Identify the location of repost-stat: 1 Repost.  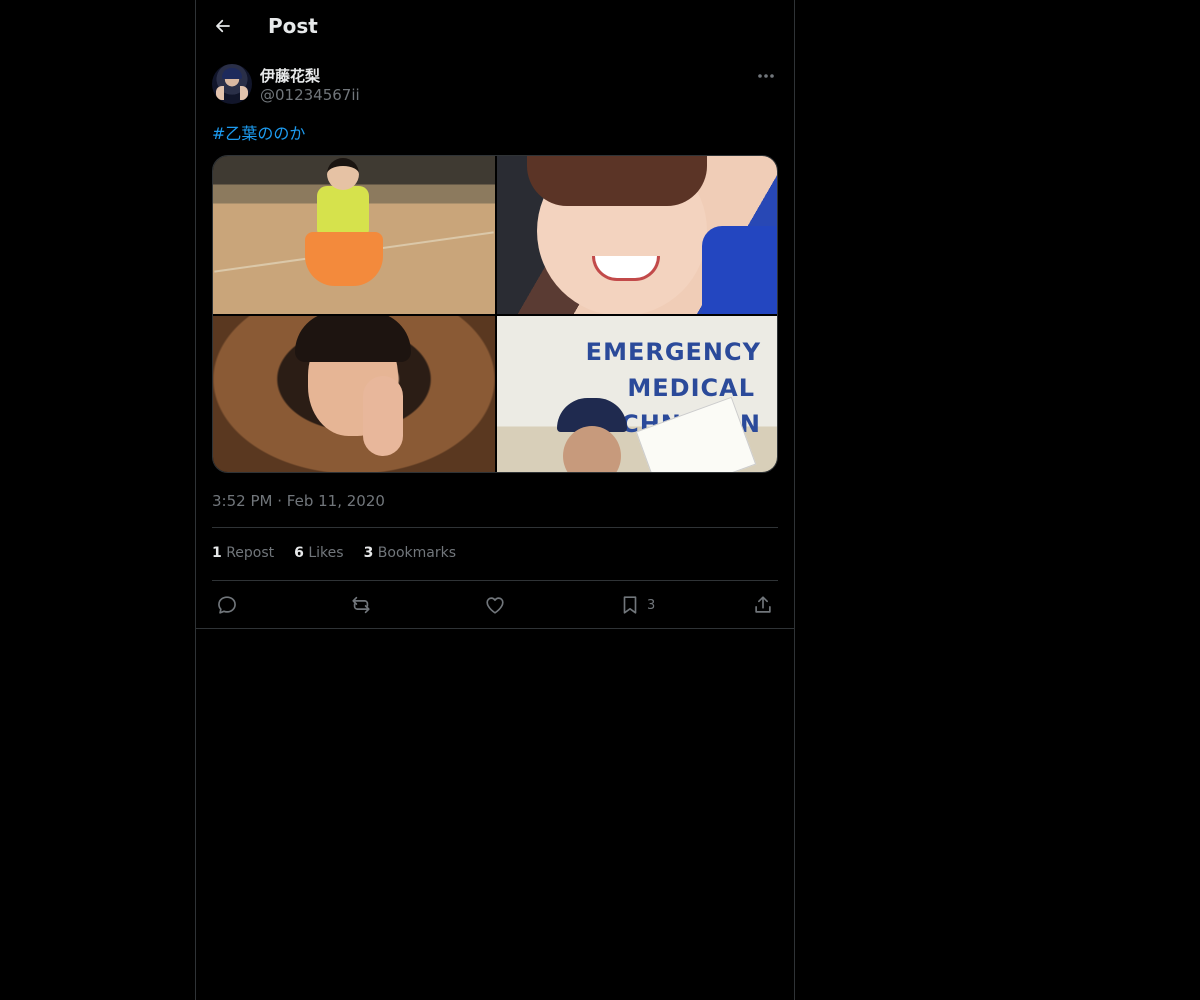
(243, 553).